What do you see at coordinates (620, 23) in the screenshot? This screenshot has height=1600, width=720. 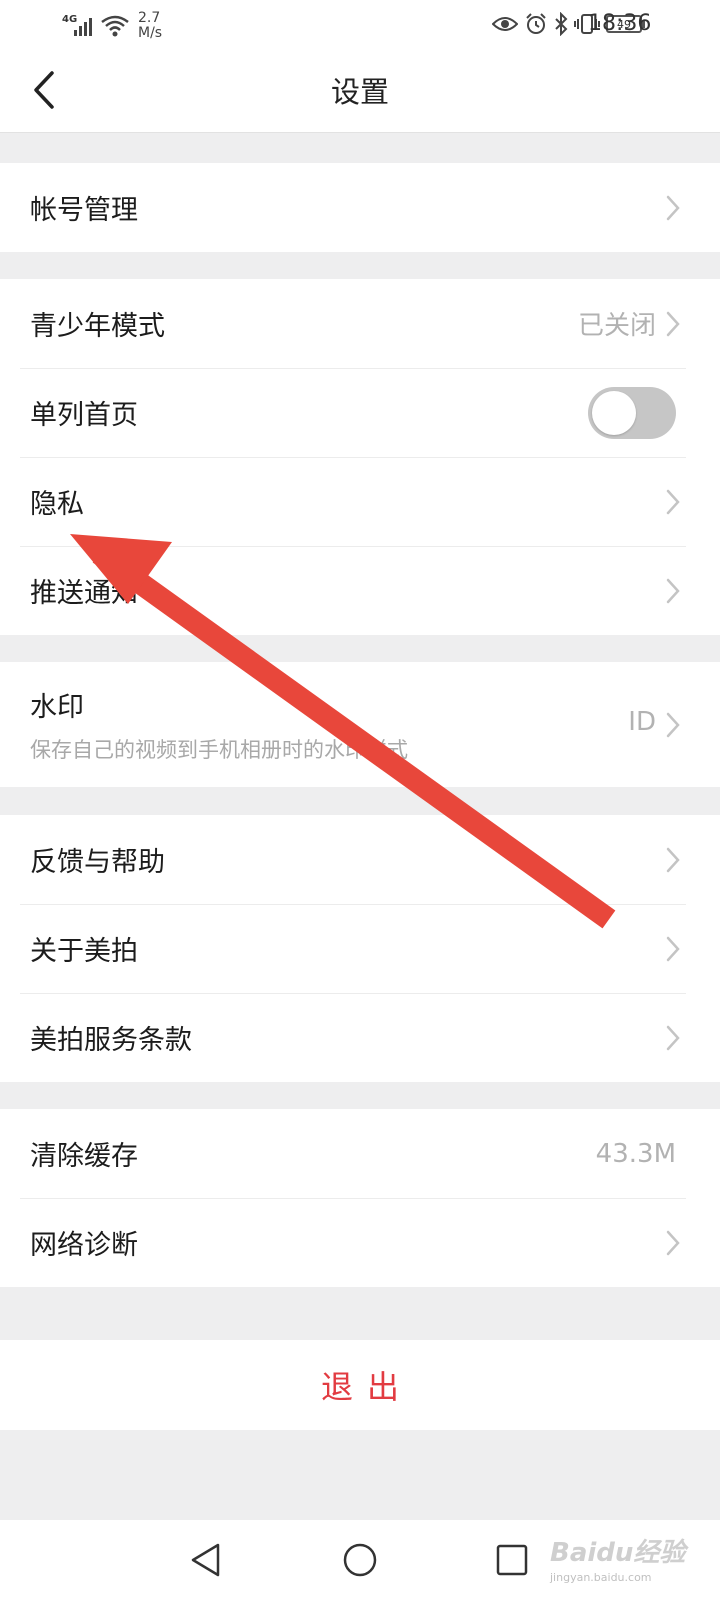 I see `clock: 18:36` at bounding box center [620, 23].